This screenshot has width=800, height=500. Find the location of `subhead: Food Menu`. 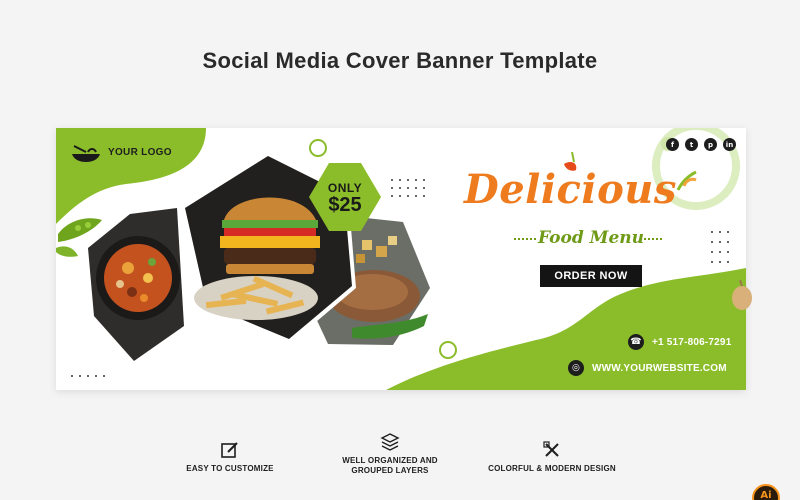

subhead: Food Menu is located at coordinates (591, 238).